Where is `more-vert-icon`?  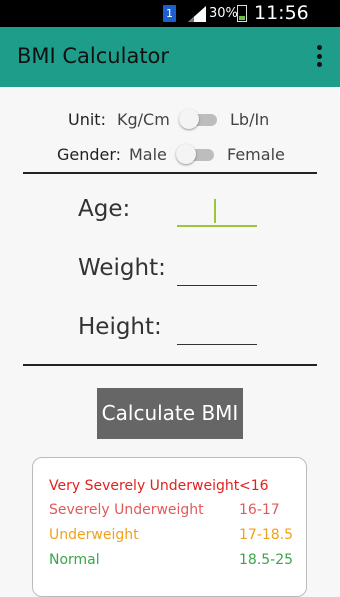 more-vert-icon is located at coordinates (319, 56).